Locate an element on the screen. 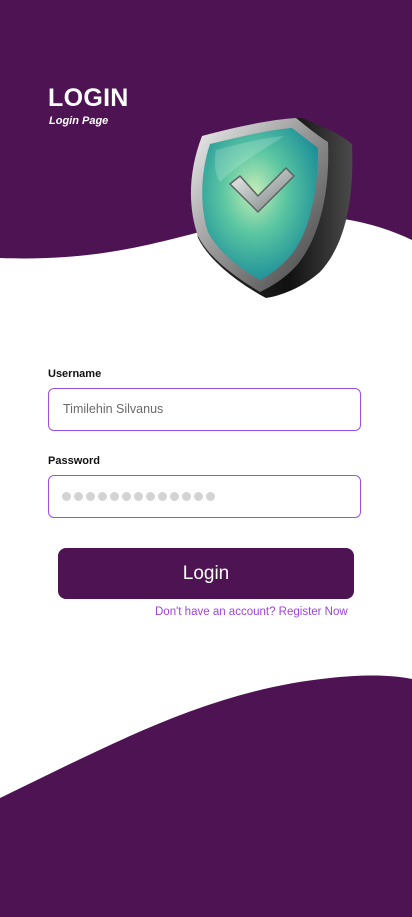  username-label: Username is located at coordinates (75, 374).